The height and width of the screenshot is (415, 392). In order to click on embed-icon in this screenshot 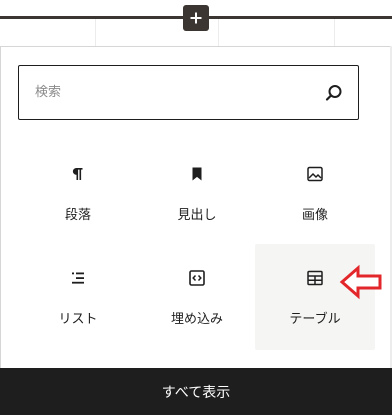, I will do `click(197, 278)`.